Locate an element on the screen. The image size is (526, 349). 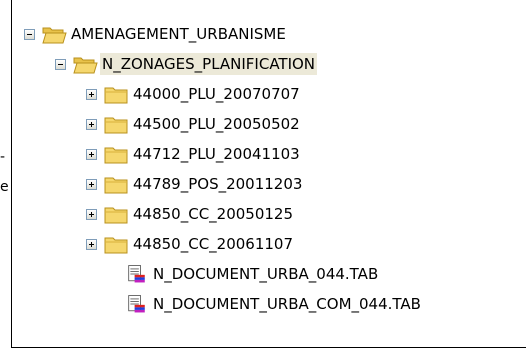
tree-node-folder: 44850_CC_20050125 is located at coordinates (190, 214).